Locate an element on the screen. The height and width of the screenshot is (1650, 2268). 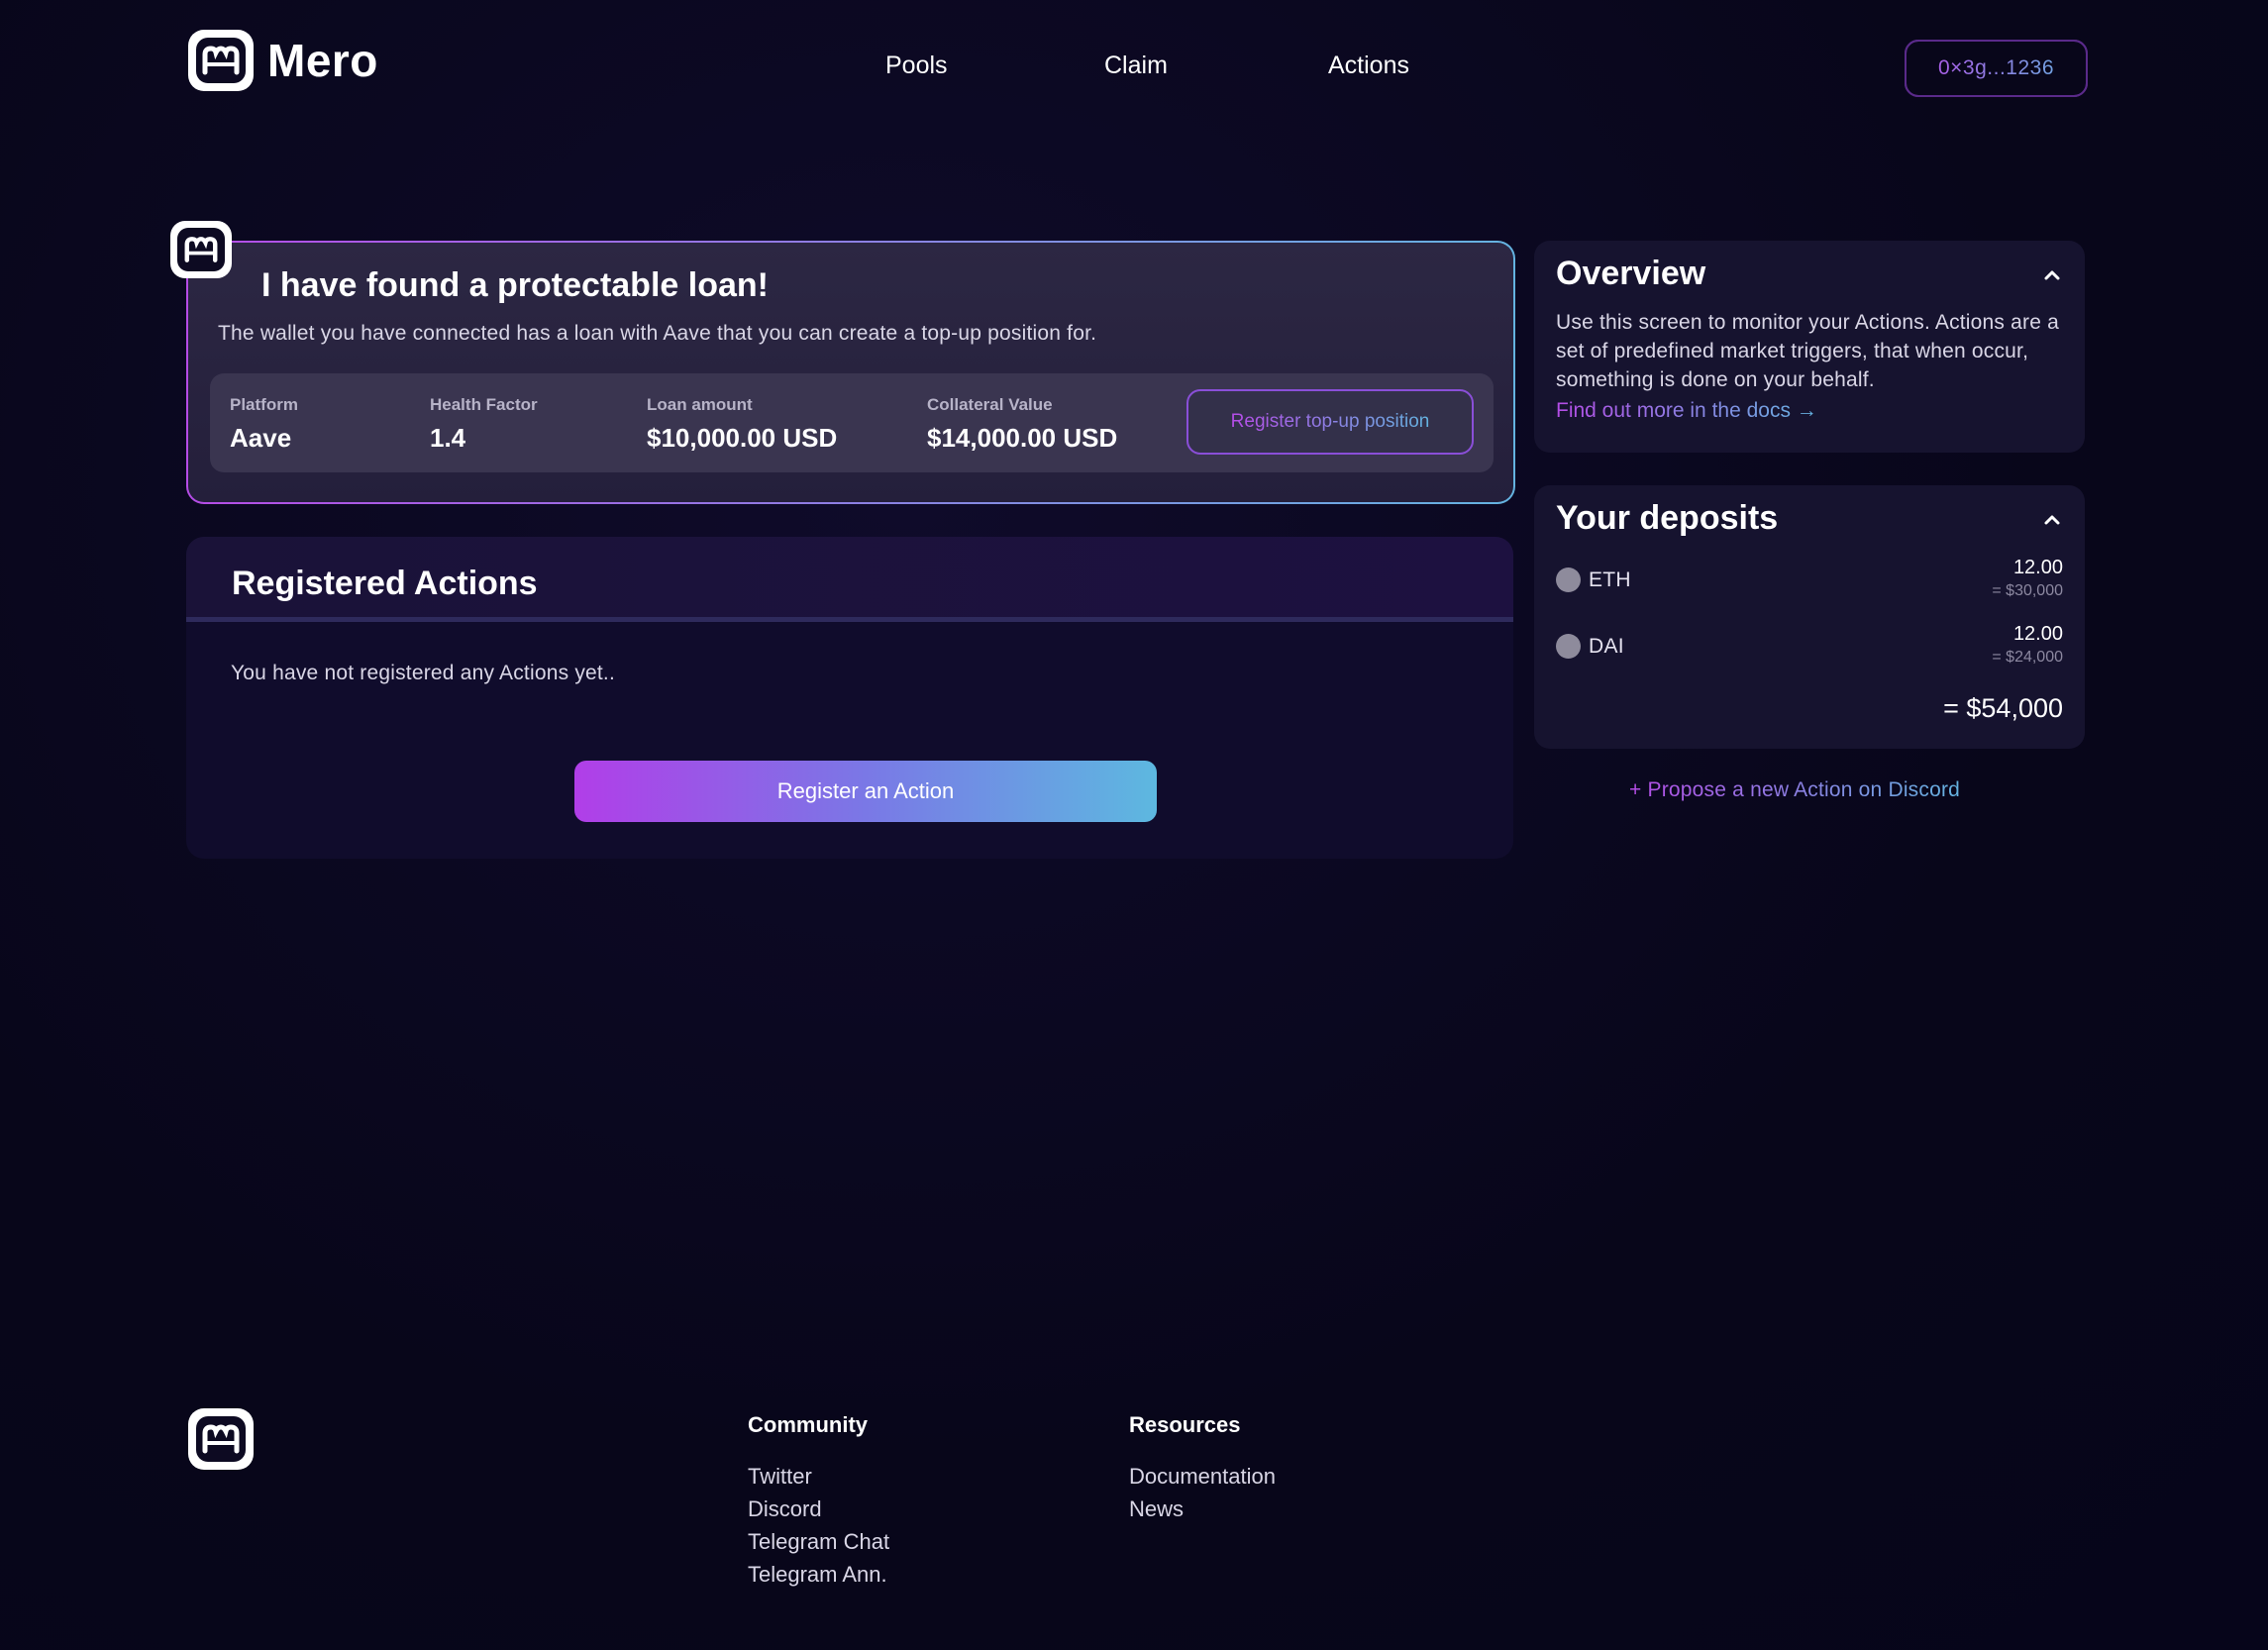
deposit-usd: = $30,000 is located at coordinates (2027, 590).